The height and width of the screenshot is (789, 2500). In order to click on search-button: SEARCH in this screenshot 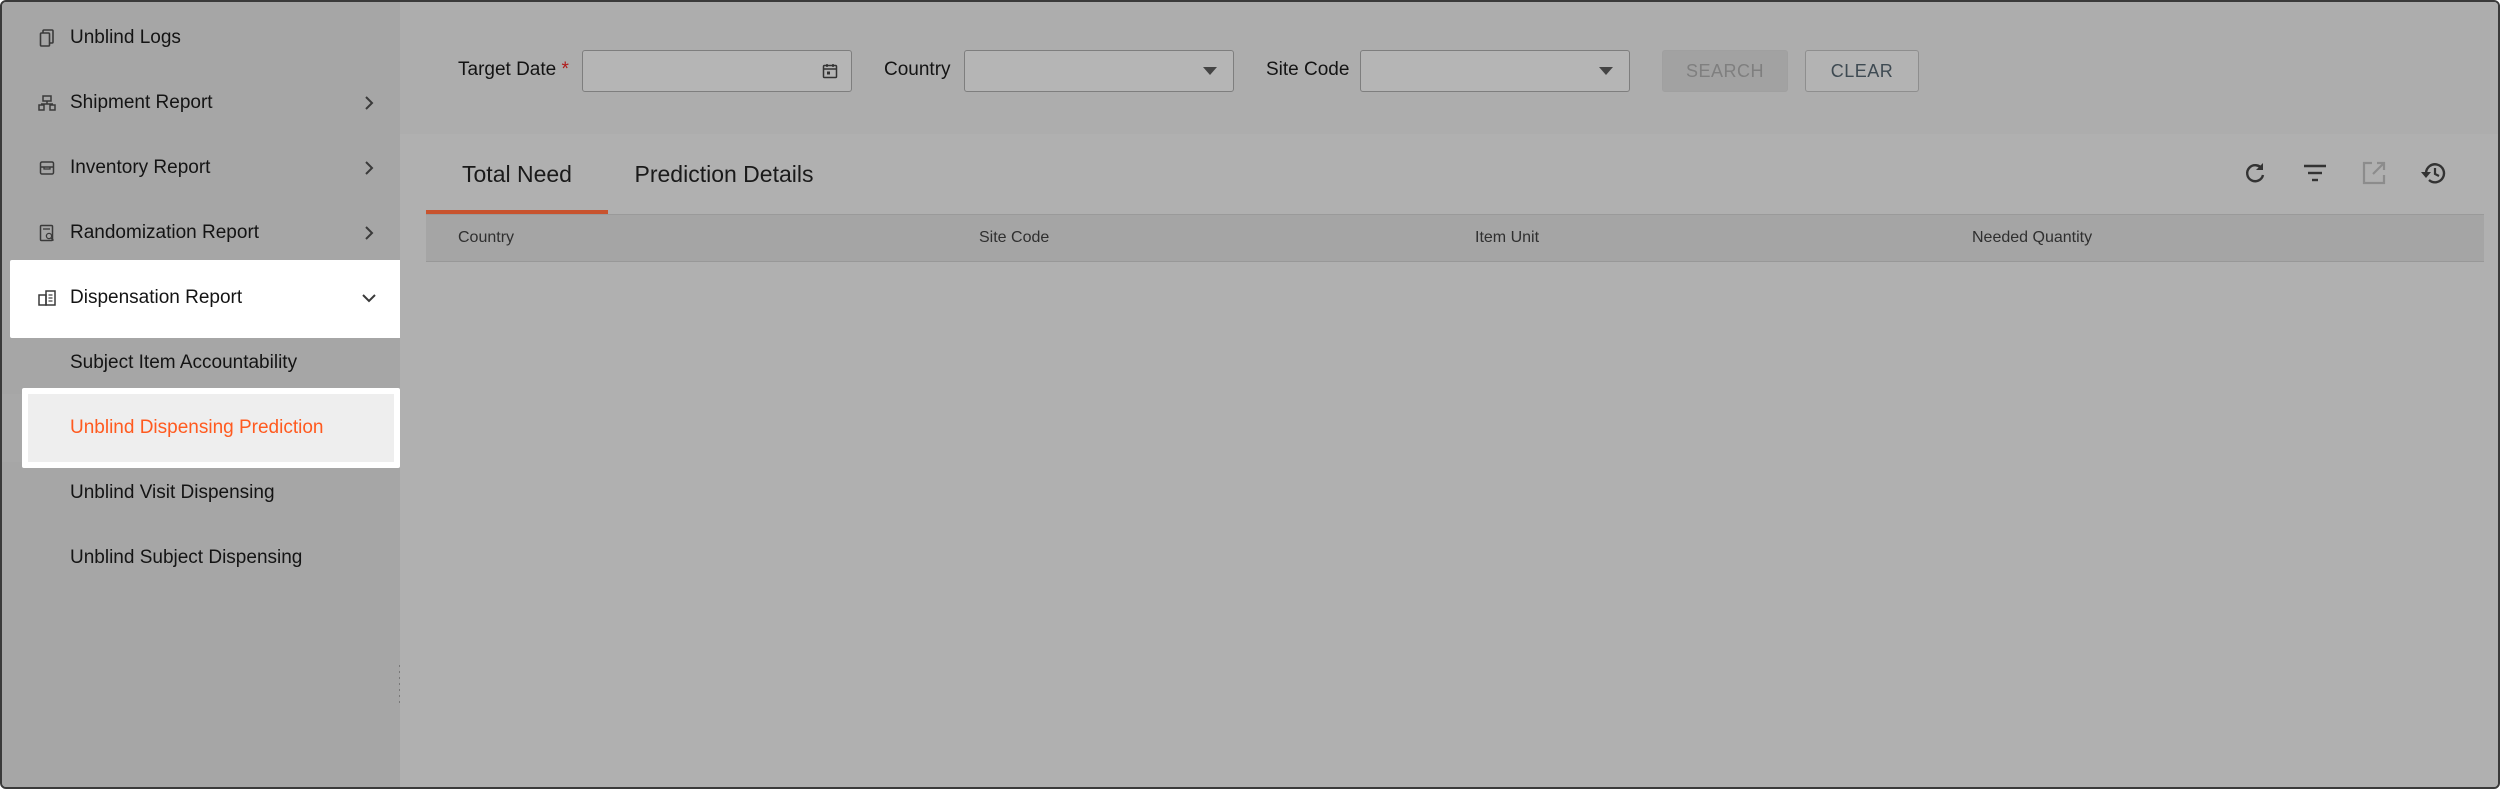, I will do `click(1725, 71)`.